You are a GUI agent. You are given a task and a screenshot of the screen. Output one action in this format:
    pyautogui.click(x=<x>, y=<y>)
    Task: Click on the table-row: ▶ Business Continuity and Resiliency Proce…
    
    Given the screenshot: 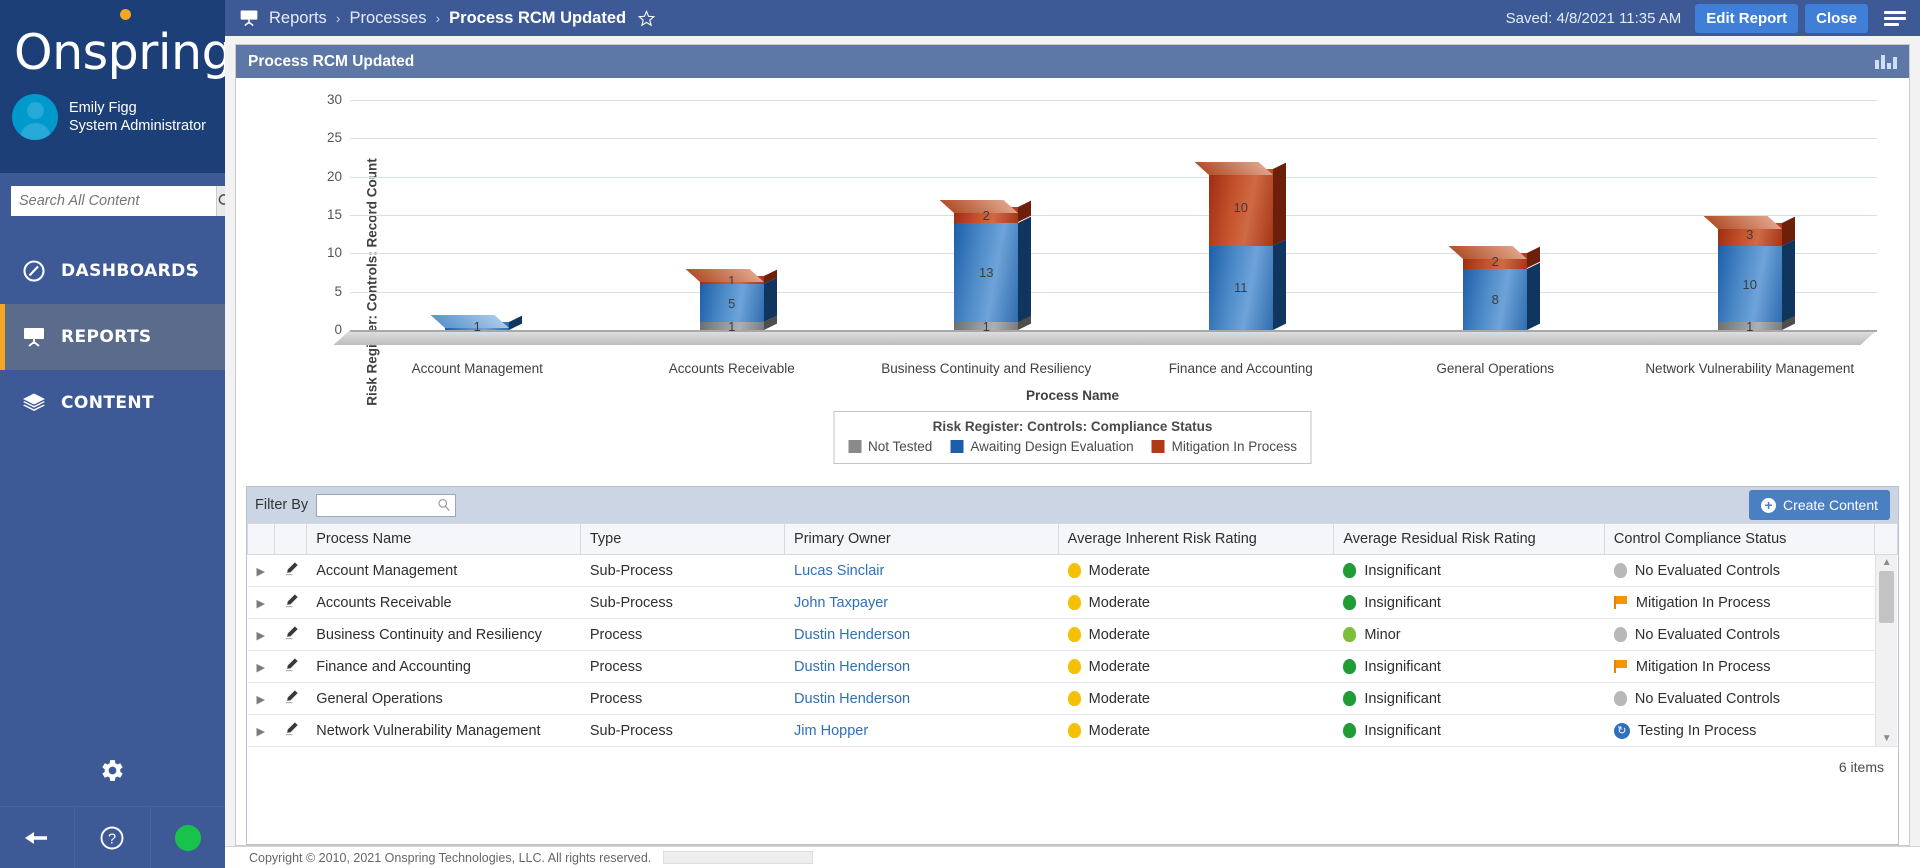 What is the action you would take?
    pyautogui.click(x=1072, y=634)
    